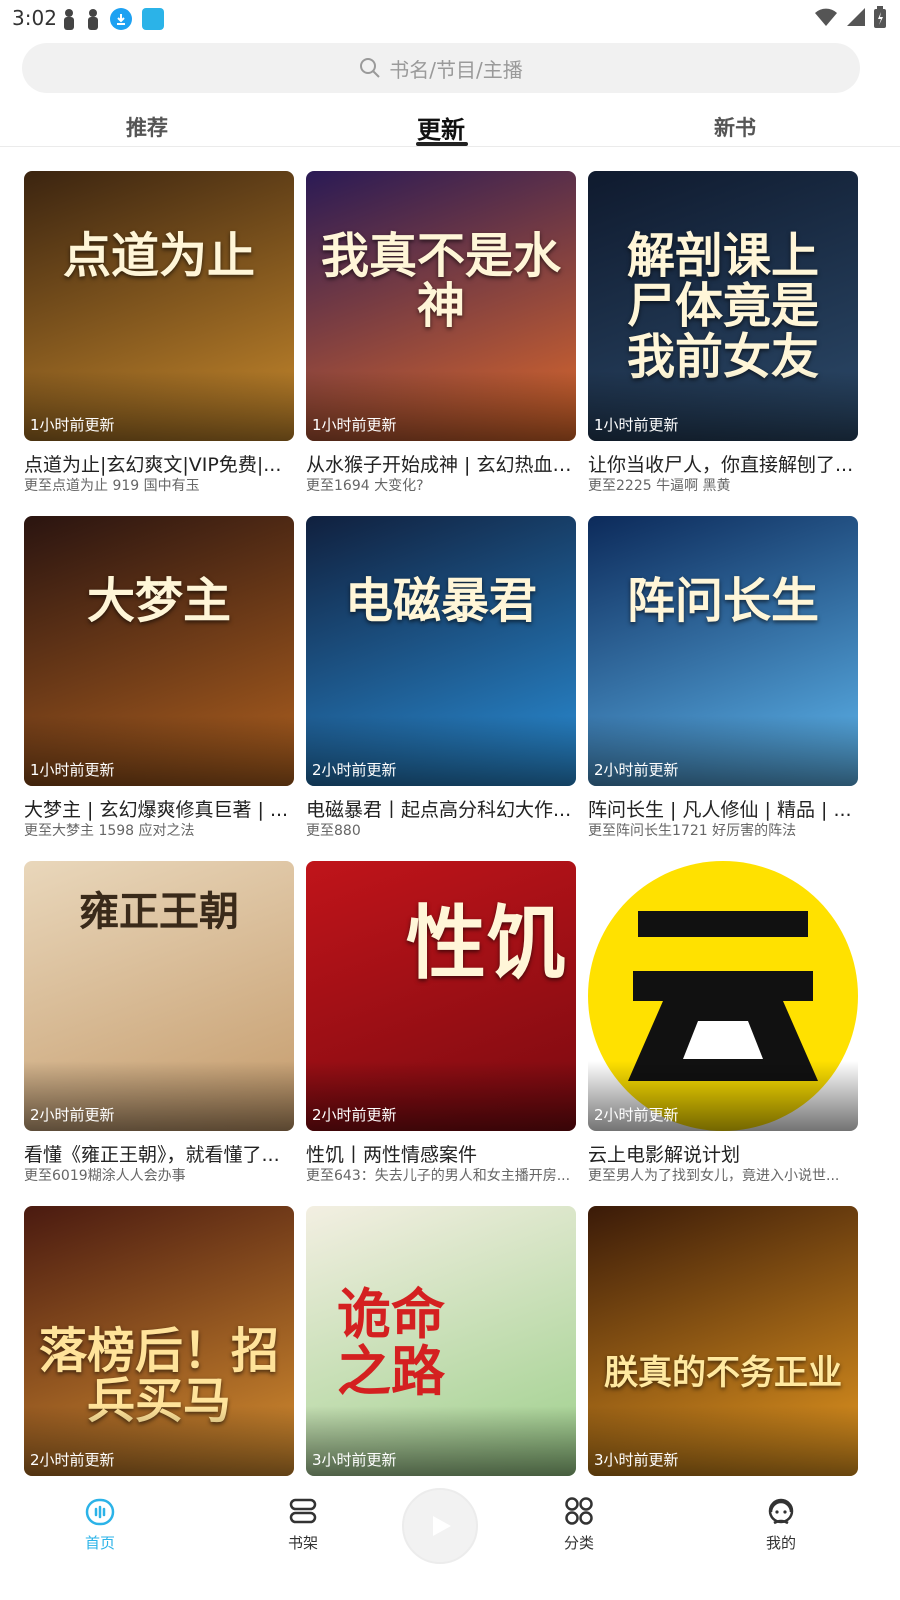  What do you see at coordinates (159, 651) in the screenshot?
I see `book-cover: 大梦主 1小时前更新` at bounding box center [159, 651].